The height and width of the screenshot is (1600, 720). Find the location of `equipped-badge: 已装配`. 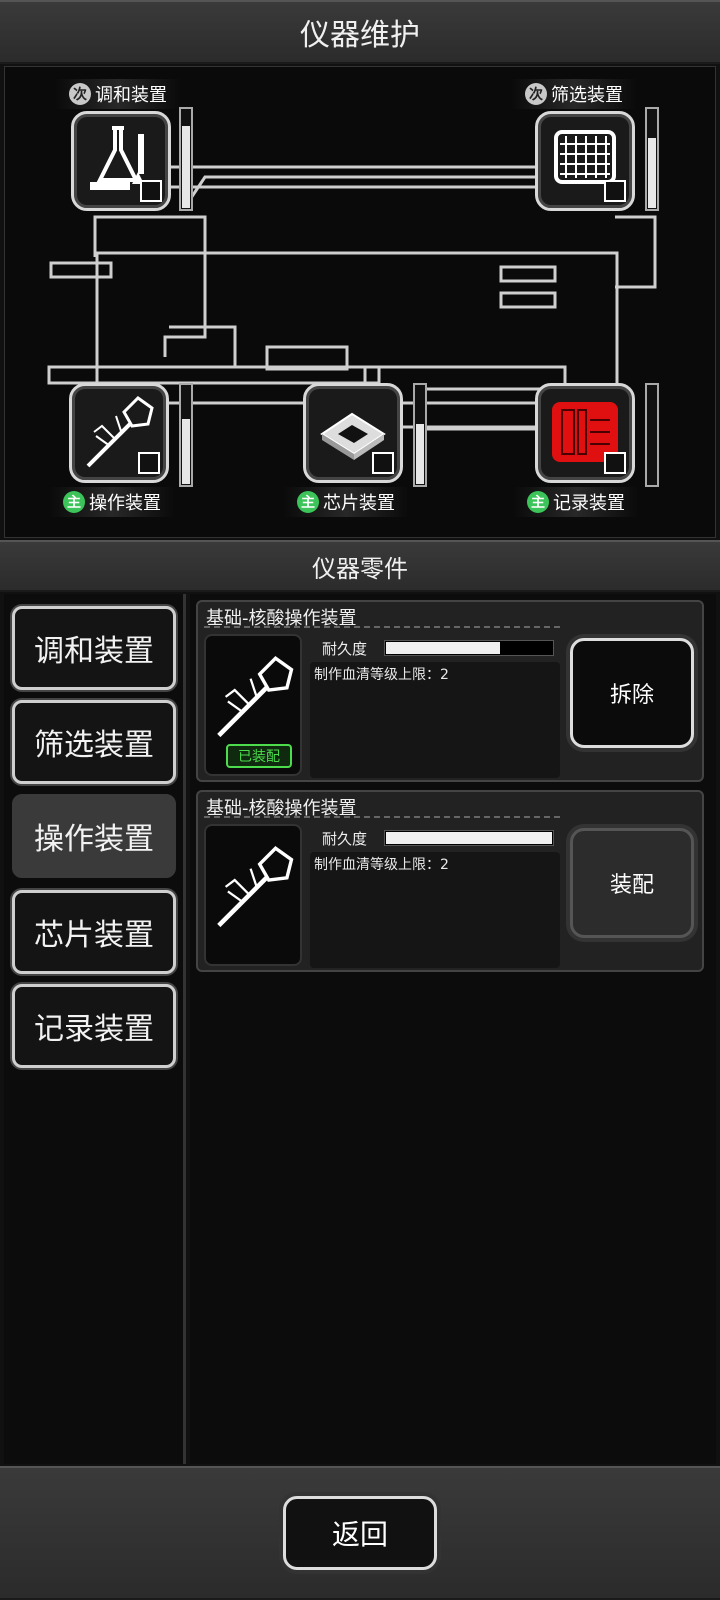

equipped-badge: 已装配 is located at coordinates (259, 756).